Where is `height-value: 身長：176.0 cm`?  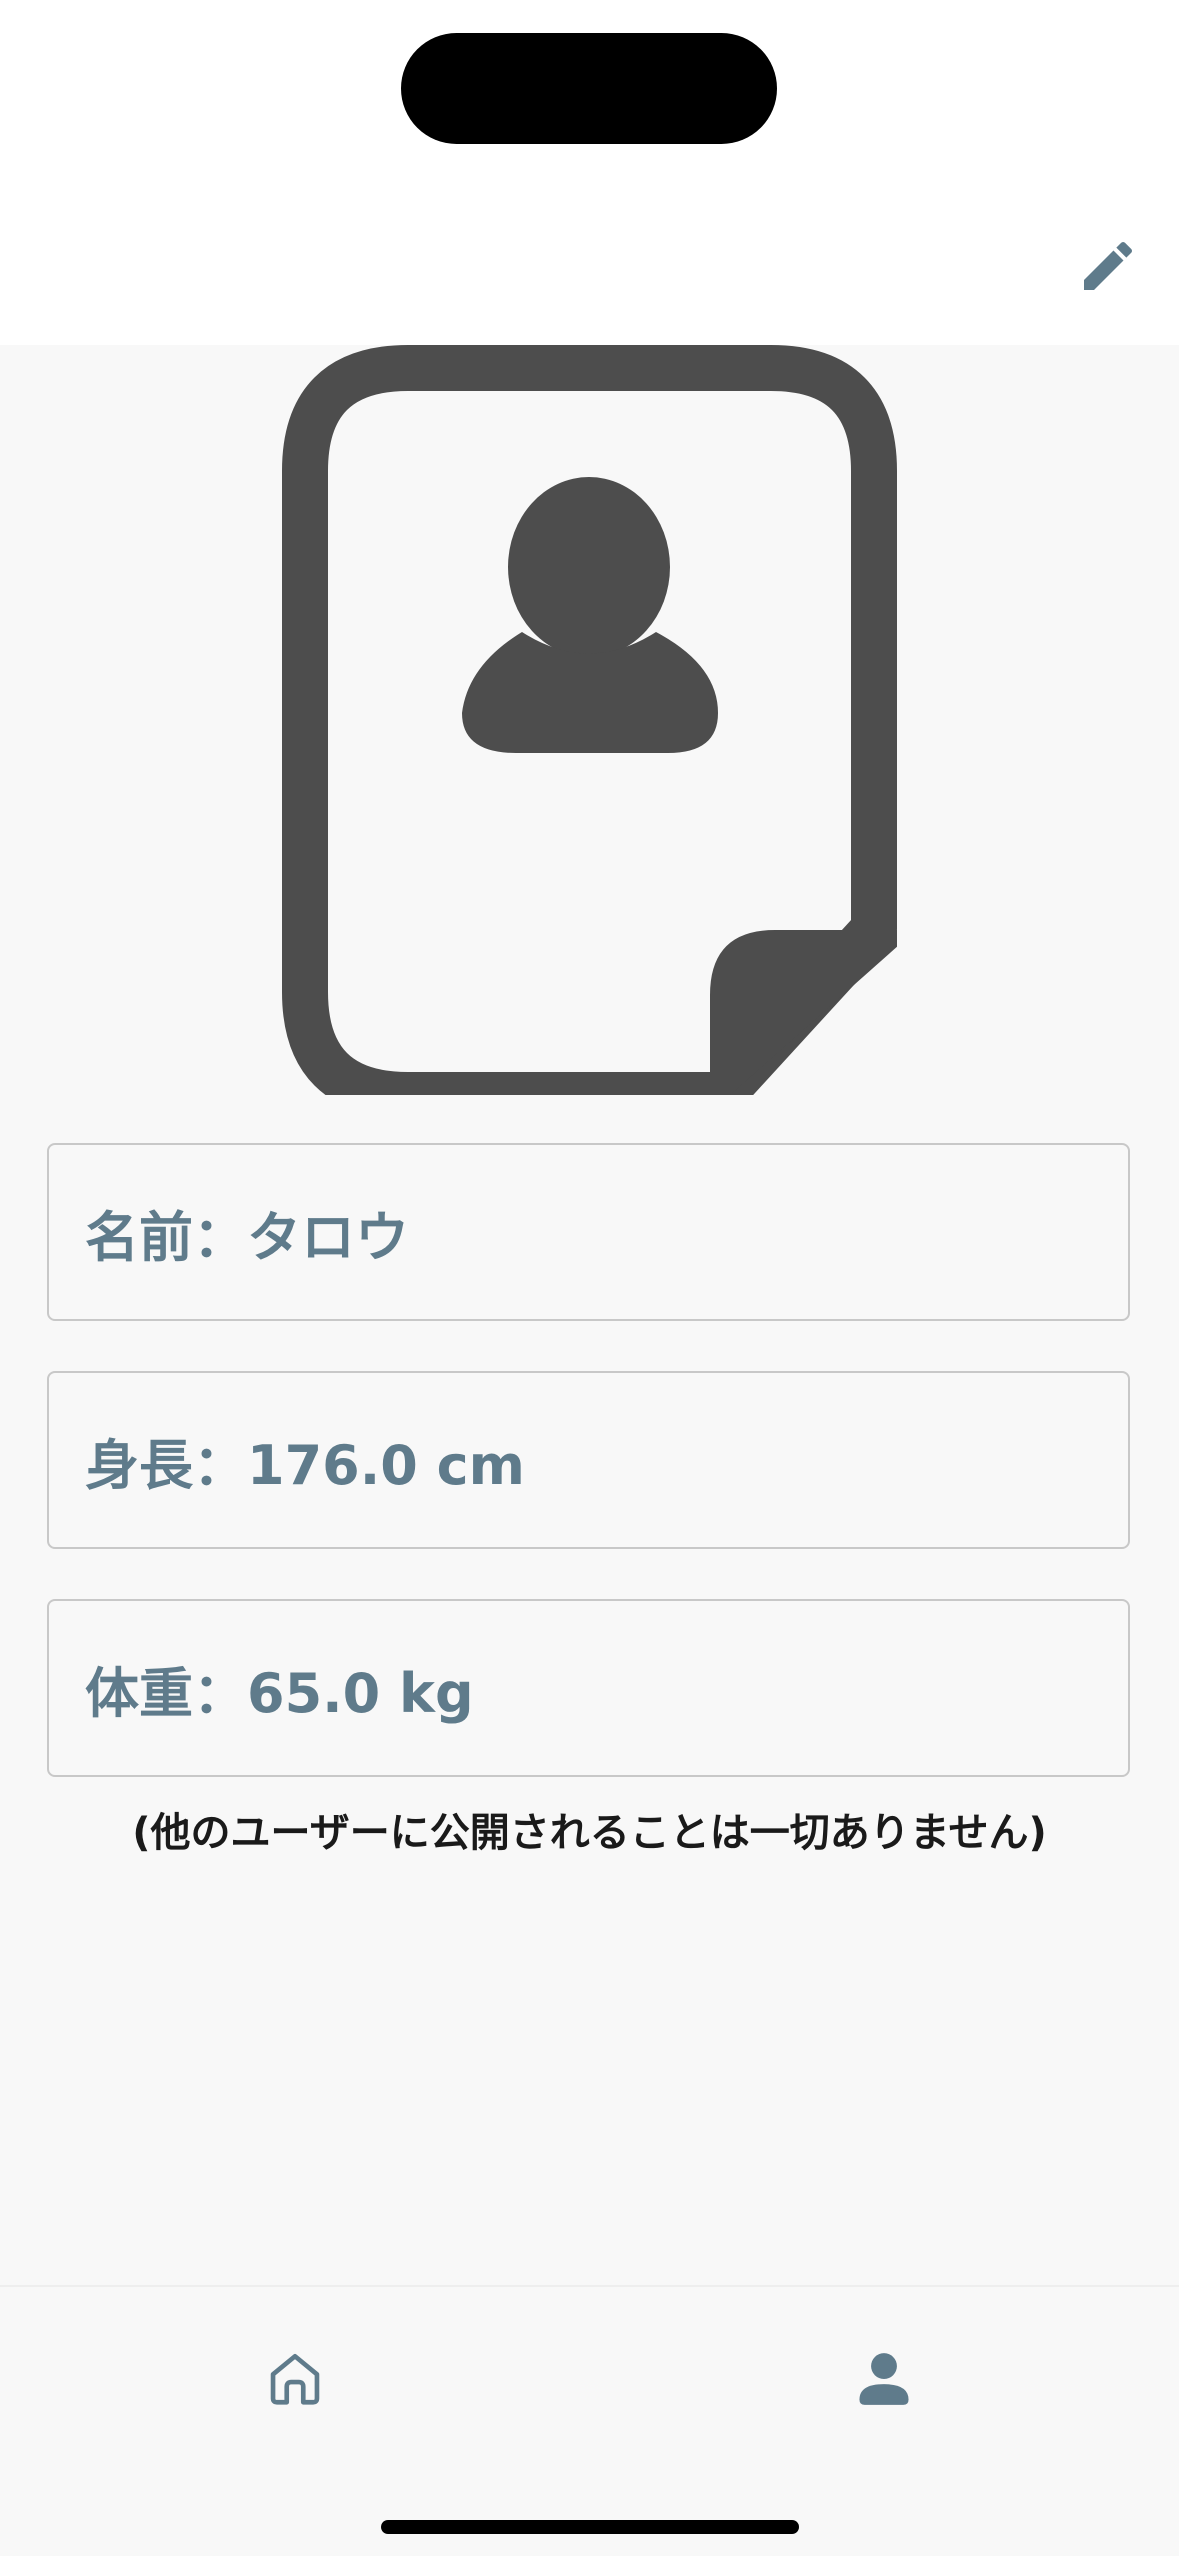
height-value: 身長：176.0 cm is located at coordinates (305, 1465).